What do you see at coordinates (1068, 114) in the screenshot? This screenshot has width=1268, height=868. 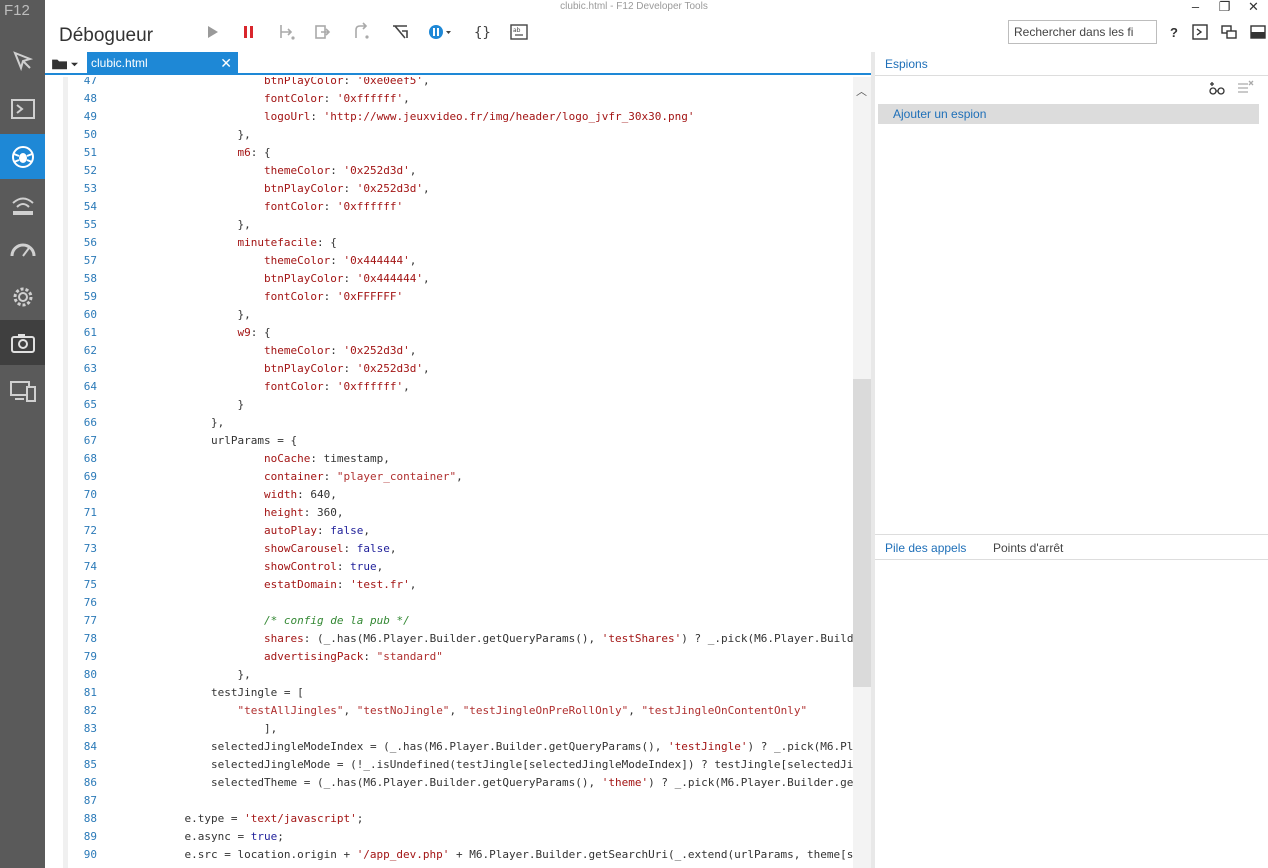 I see `add-watch-row: Ajouter un espion` at bounding box center [1068, 114].